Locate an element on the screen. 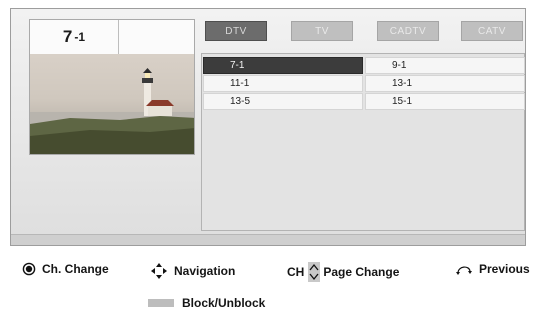 The image size is (536, 314). legend-page-change-label: Page Change is located at coordinates (361, 272).